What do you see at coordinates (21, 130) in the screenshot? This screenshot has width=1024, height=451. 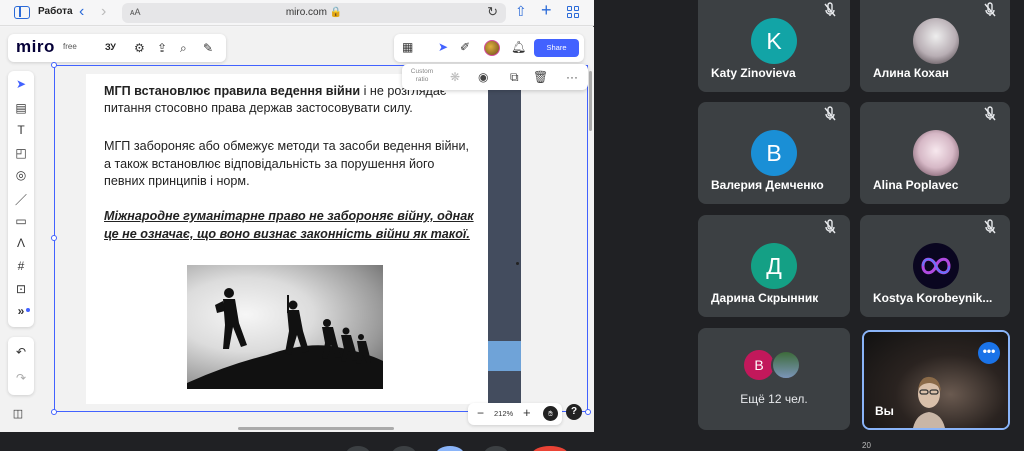 I see `text-tool-icon: T` at bounding box center [21, 130].